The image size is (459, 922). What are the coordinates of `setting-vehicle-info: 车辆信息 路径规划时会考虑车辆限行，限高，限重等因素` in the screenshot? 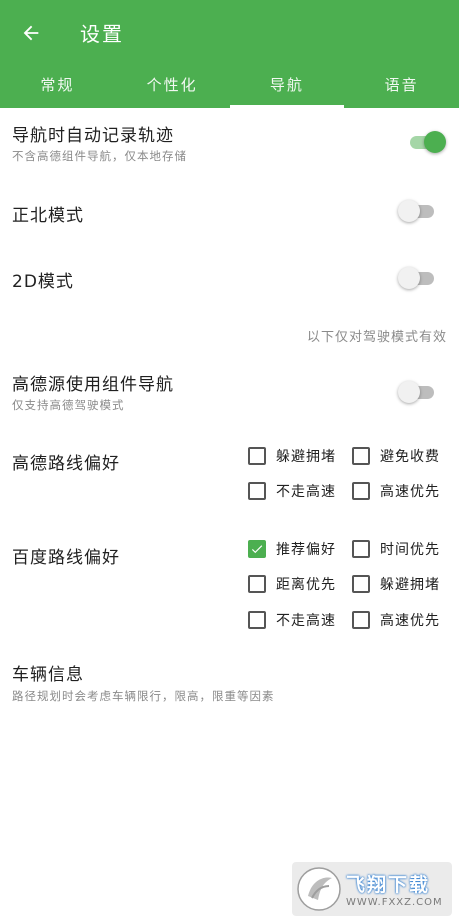 It's located at (229, 680).